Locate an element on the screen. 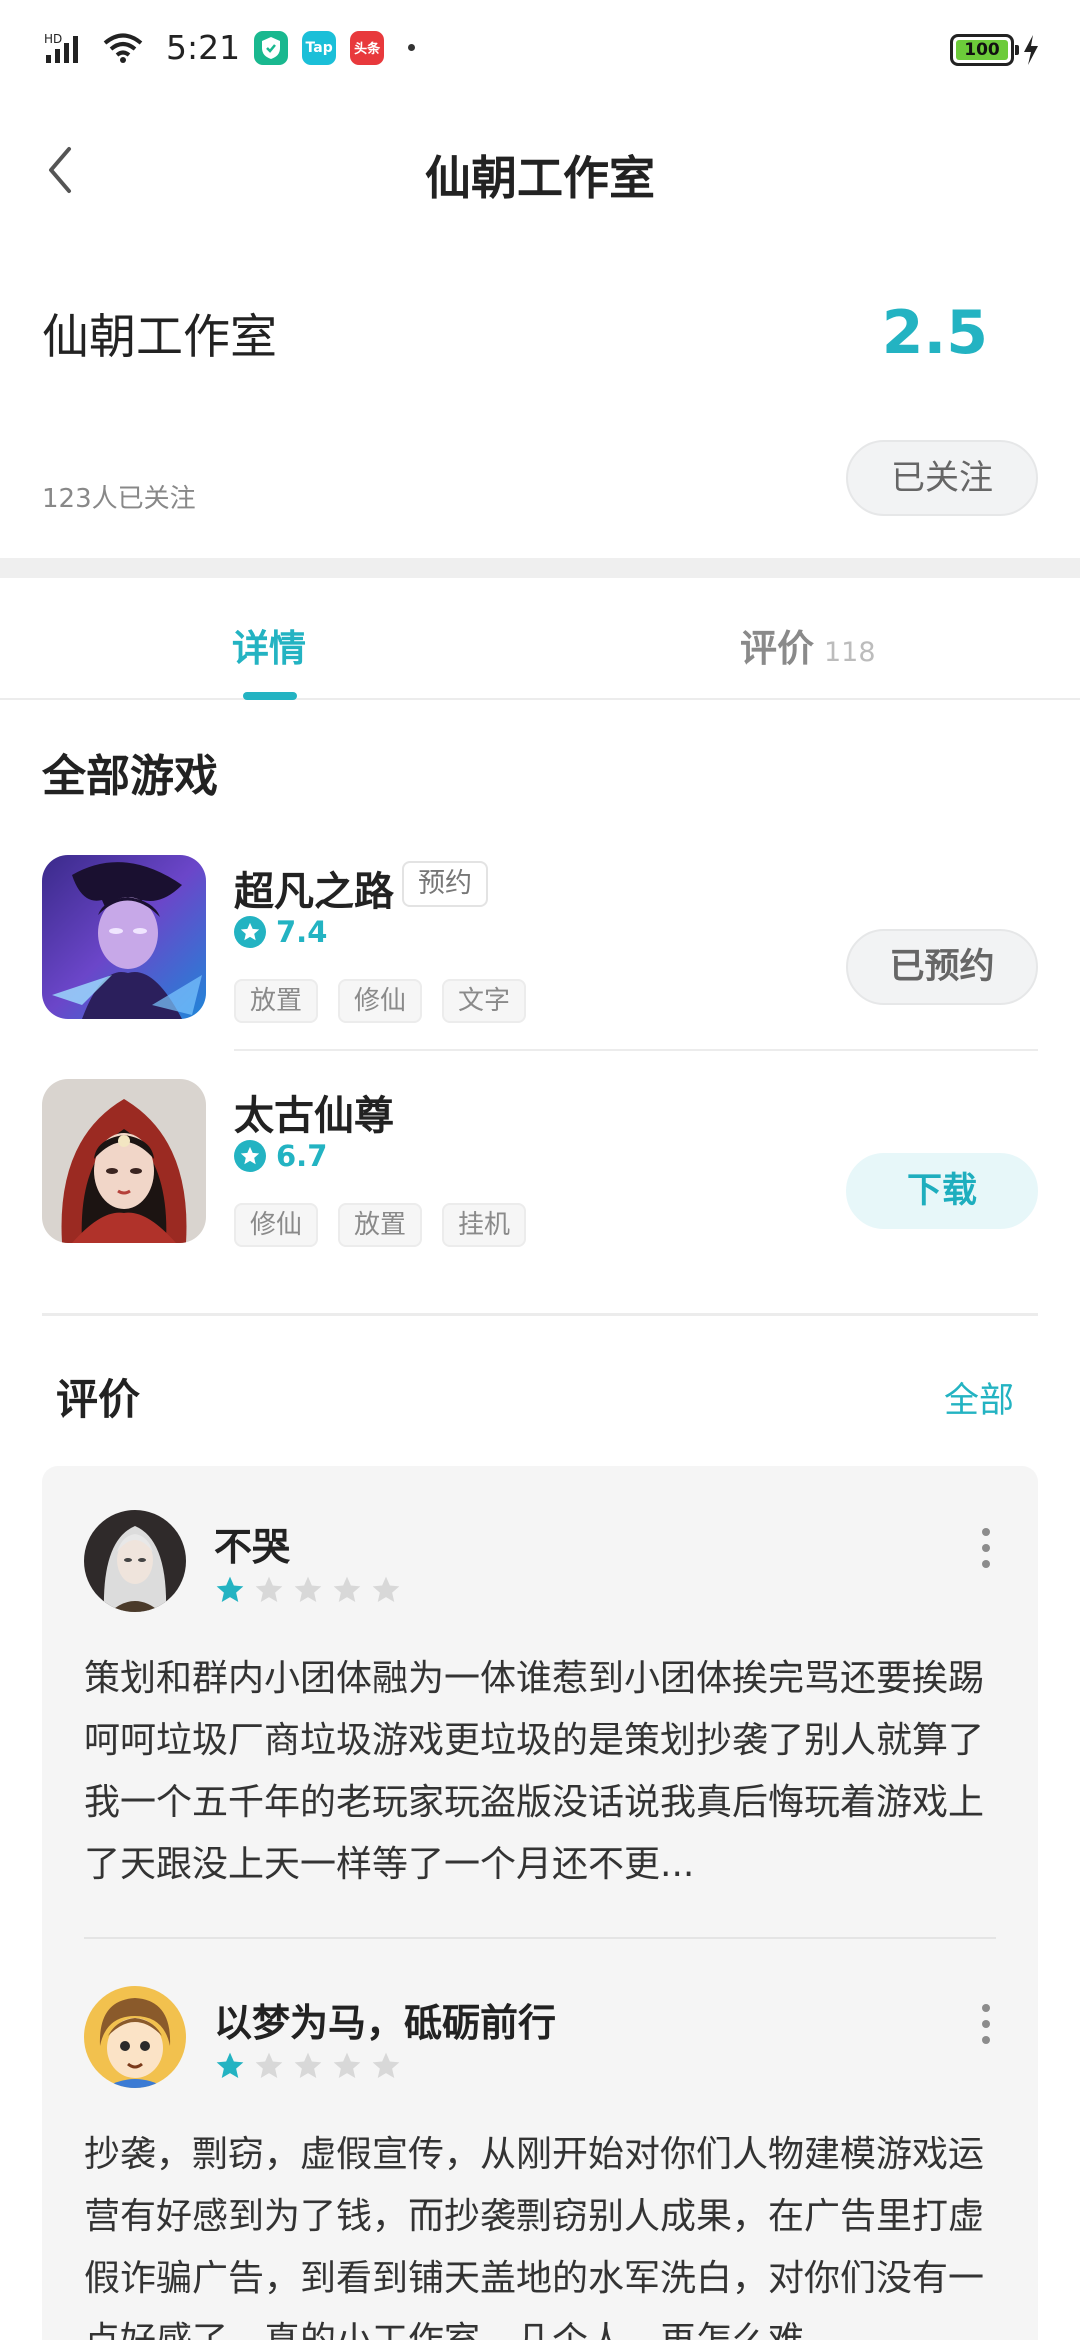 The height and width of the screenshot is (2340, 1080). all-games-title: 全部游戏 is located at coordinates (130, 776).